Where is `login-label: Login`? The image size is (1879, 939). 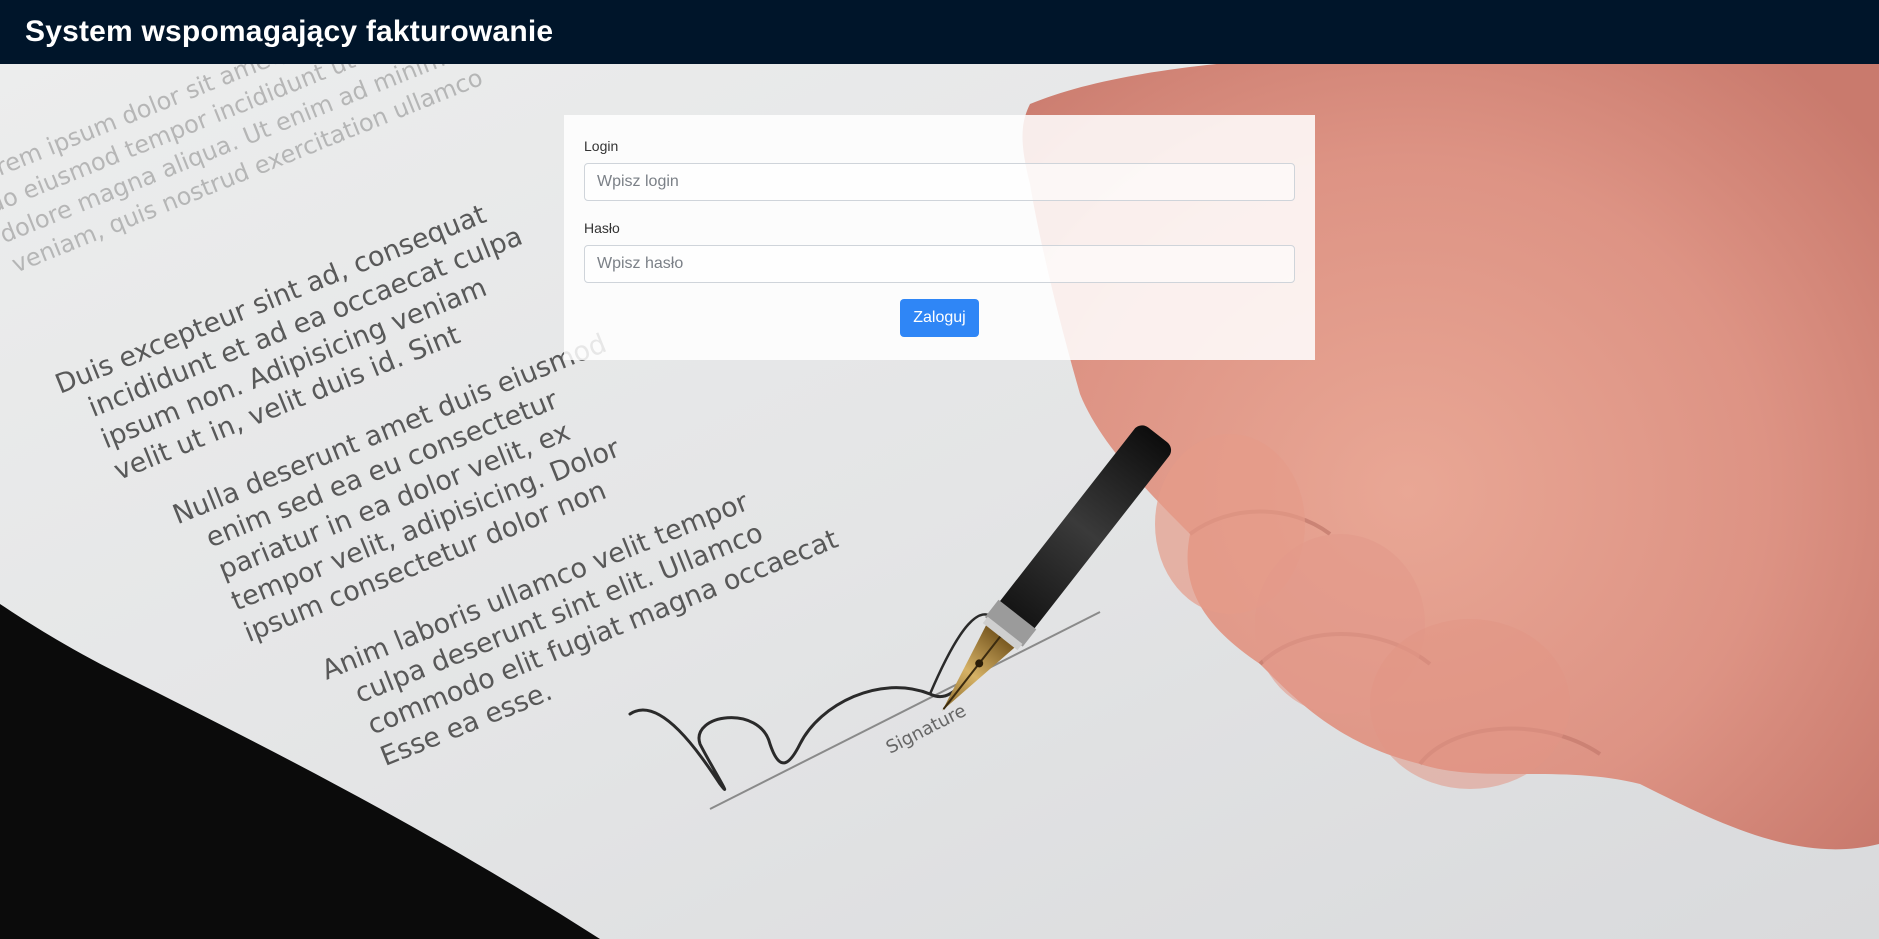 login-label: Login is located at coordinates (601, 146).